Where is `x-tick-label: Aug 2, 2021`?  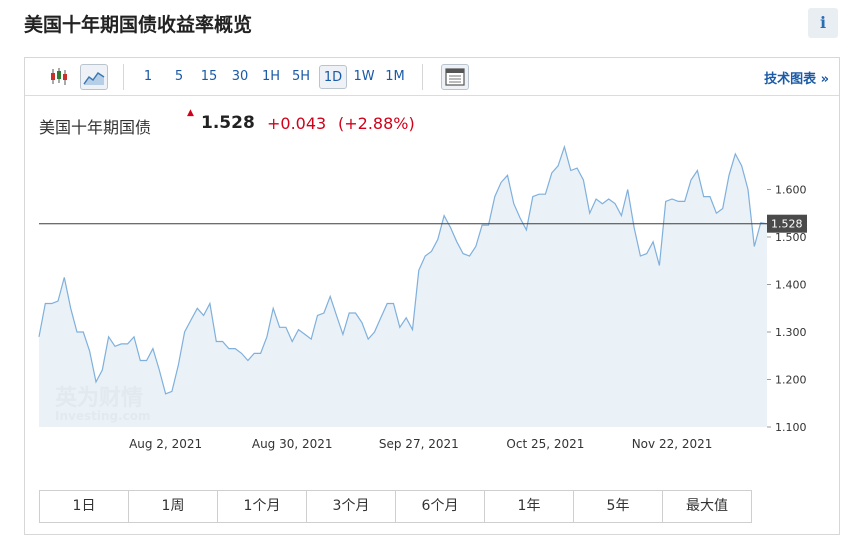
x-tick-label: Aug 2, 2021 is located at coordinates (165, 444).